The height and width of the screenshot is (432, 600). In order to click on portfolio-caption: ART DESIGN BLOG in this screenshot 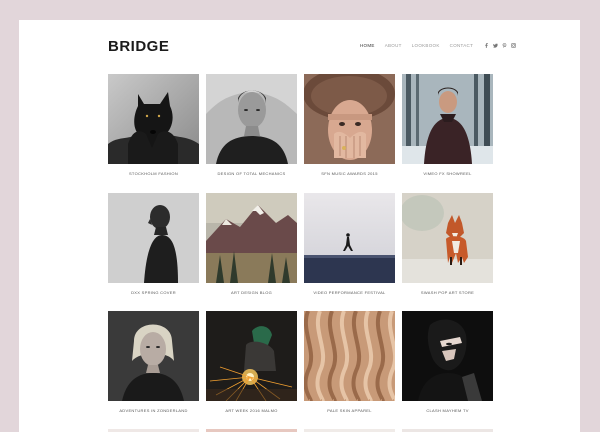, I will do `click(251, 292)`.